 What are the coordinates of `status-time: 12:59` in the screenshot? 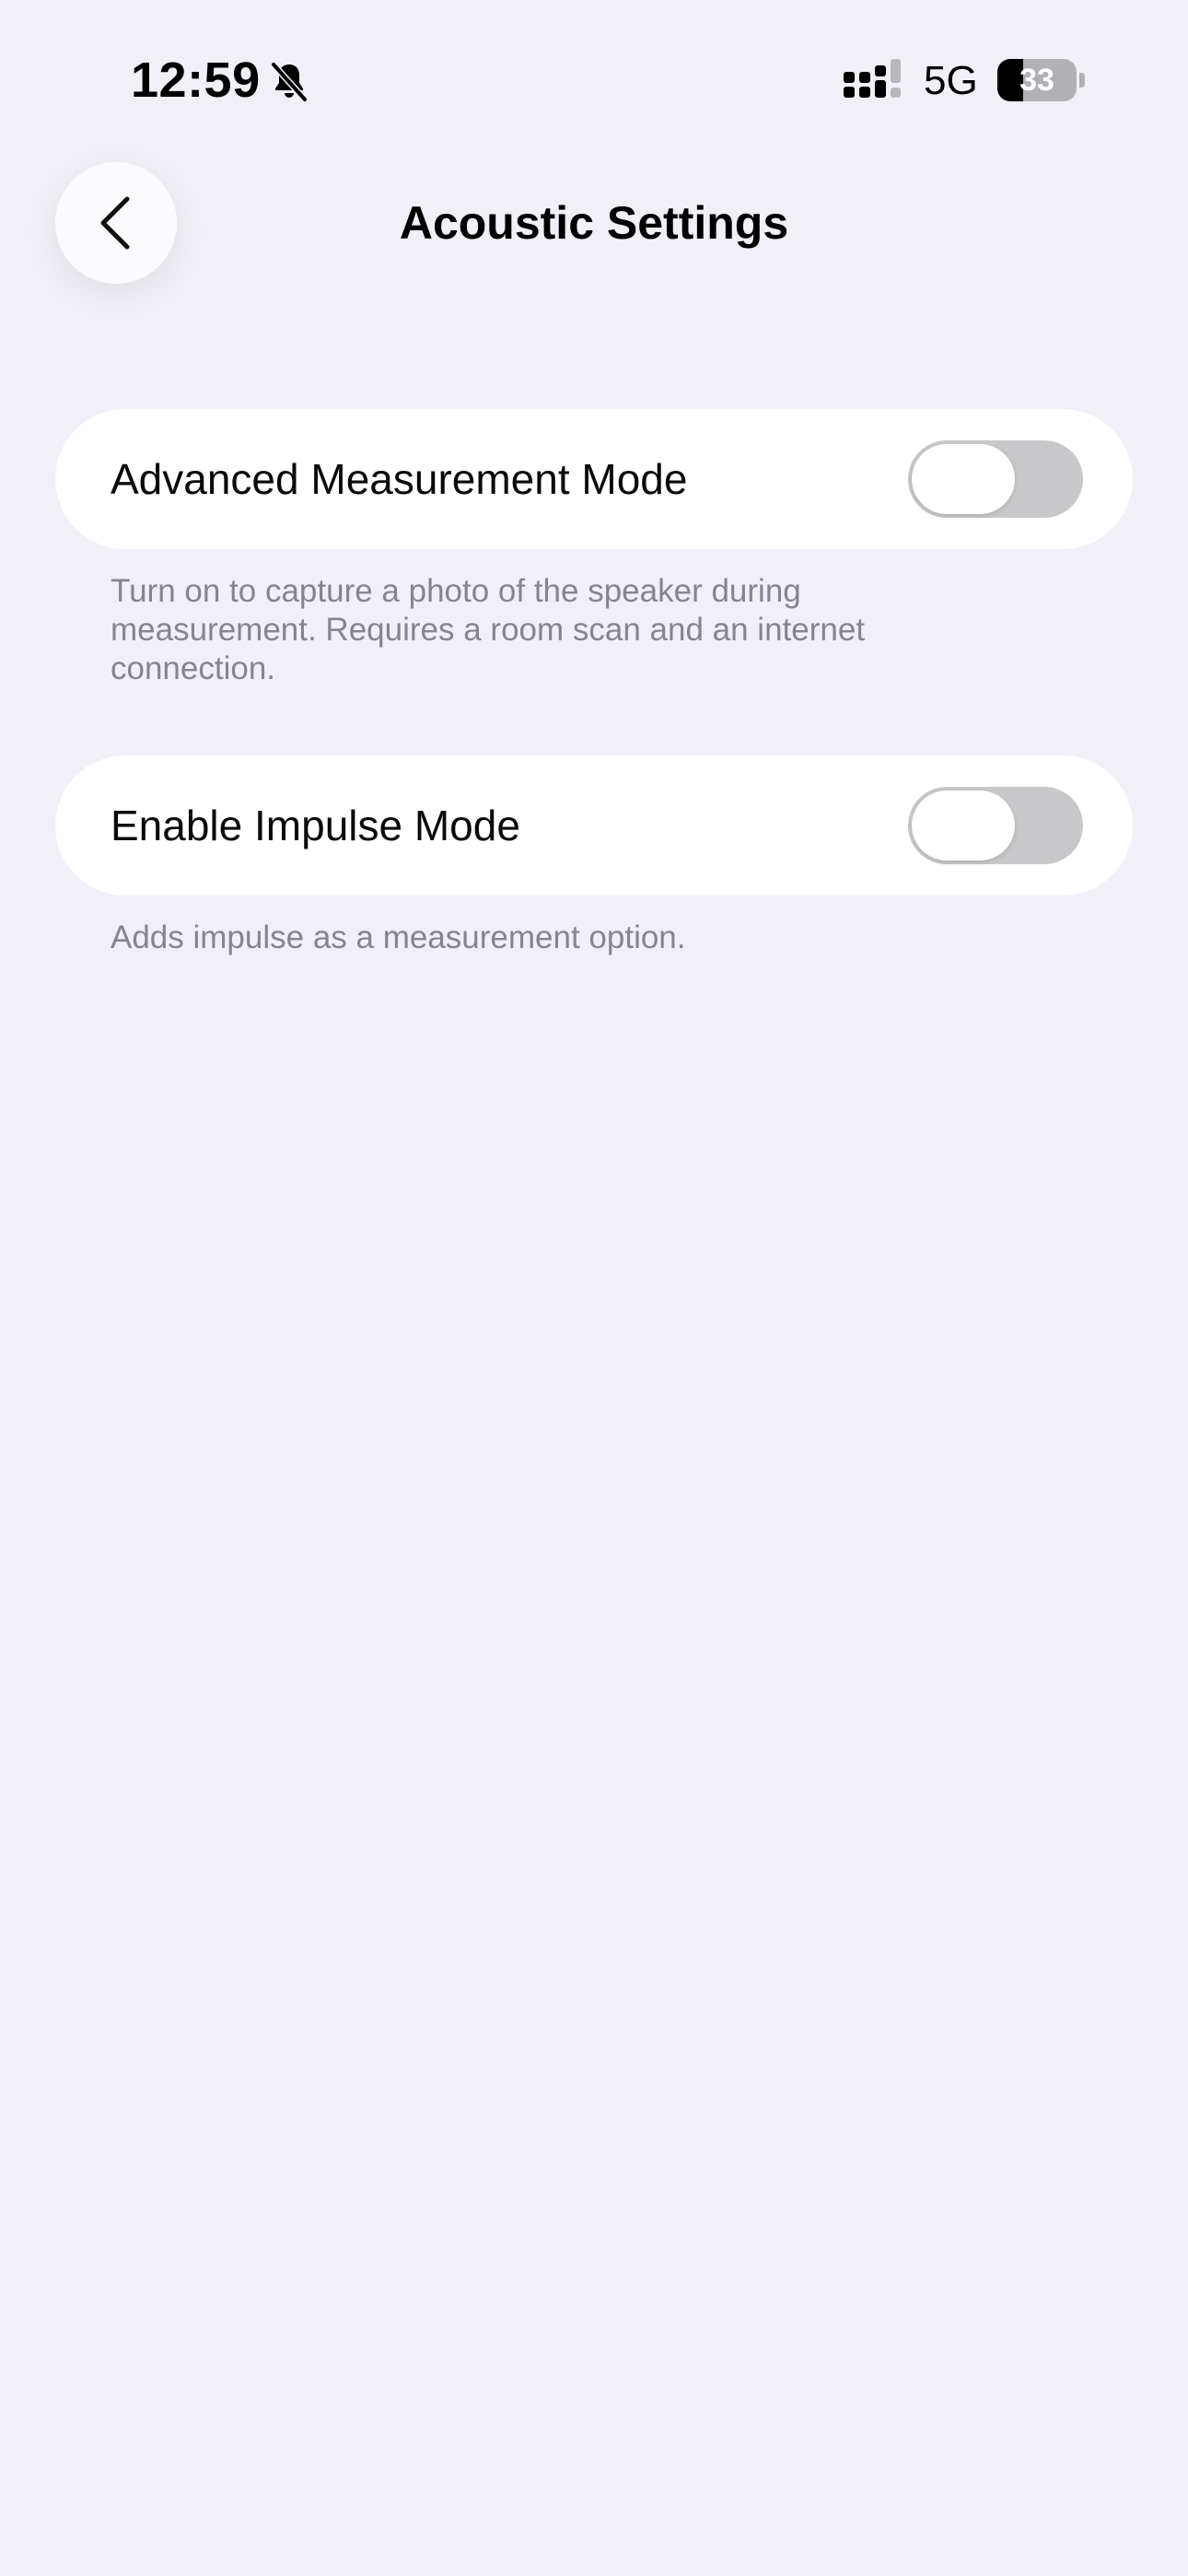 It's located at (196, 80).